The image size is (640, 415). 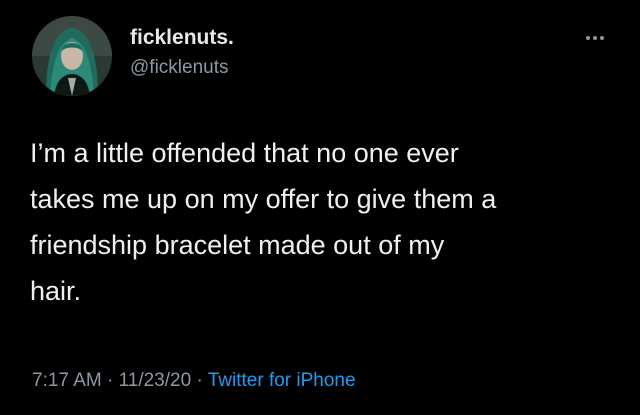 What do you see at coordinates (56, 291) in the screenshot?
I see `tweet-text-line: hair.` at bounding box center [56, 291].